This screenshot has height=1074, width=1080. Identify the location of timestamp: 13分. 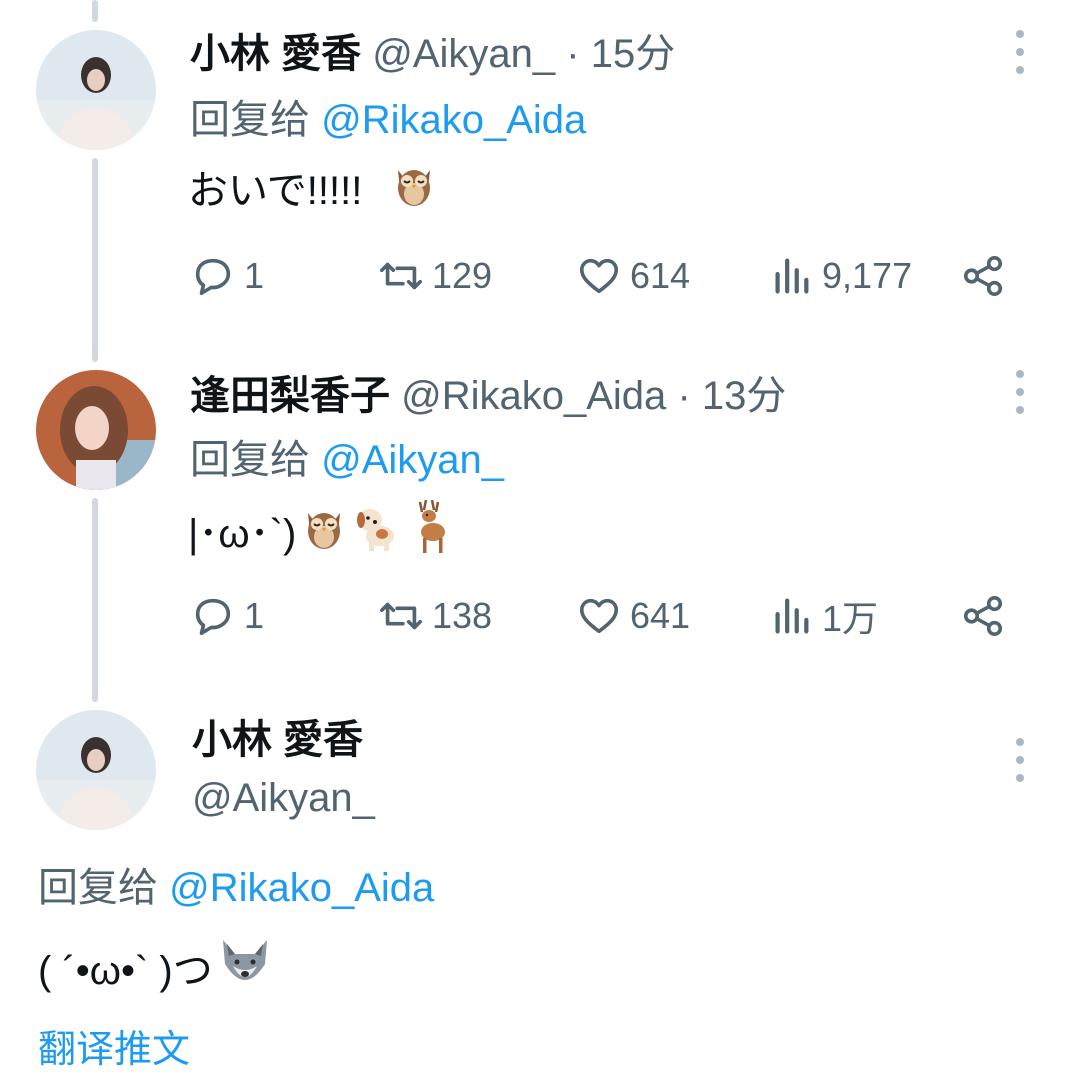
(744, 396).